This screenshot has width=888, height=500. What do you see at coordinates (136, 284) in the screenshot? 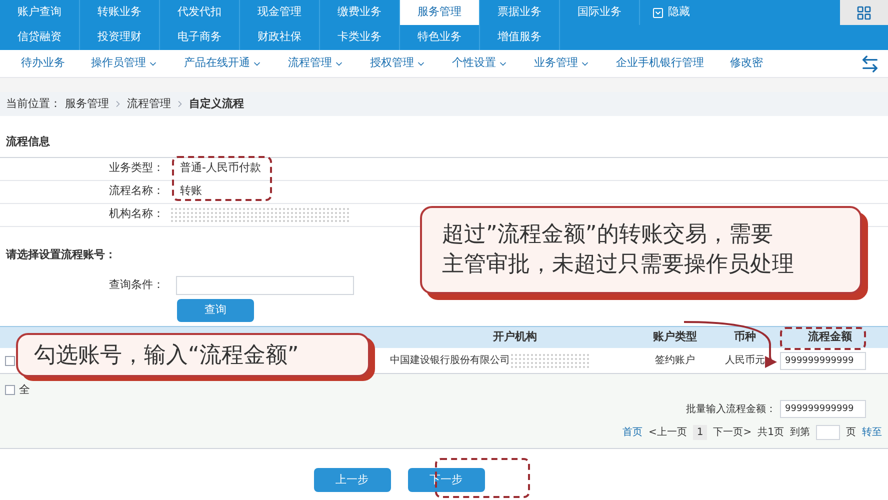
I see `field-label: 查询条件：` at bounding box center [136, 284].